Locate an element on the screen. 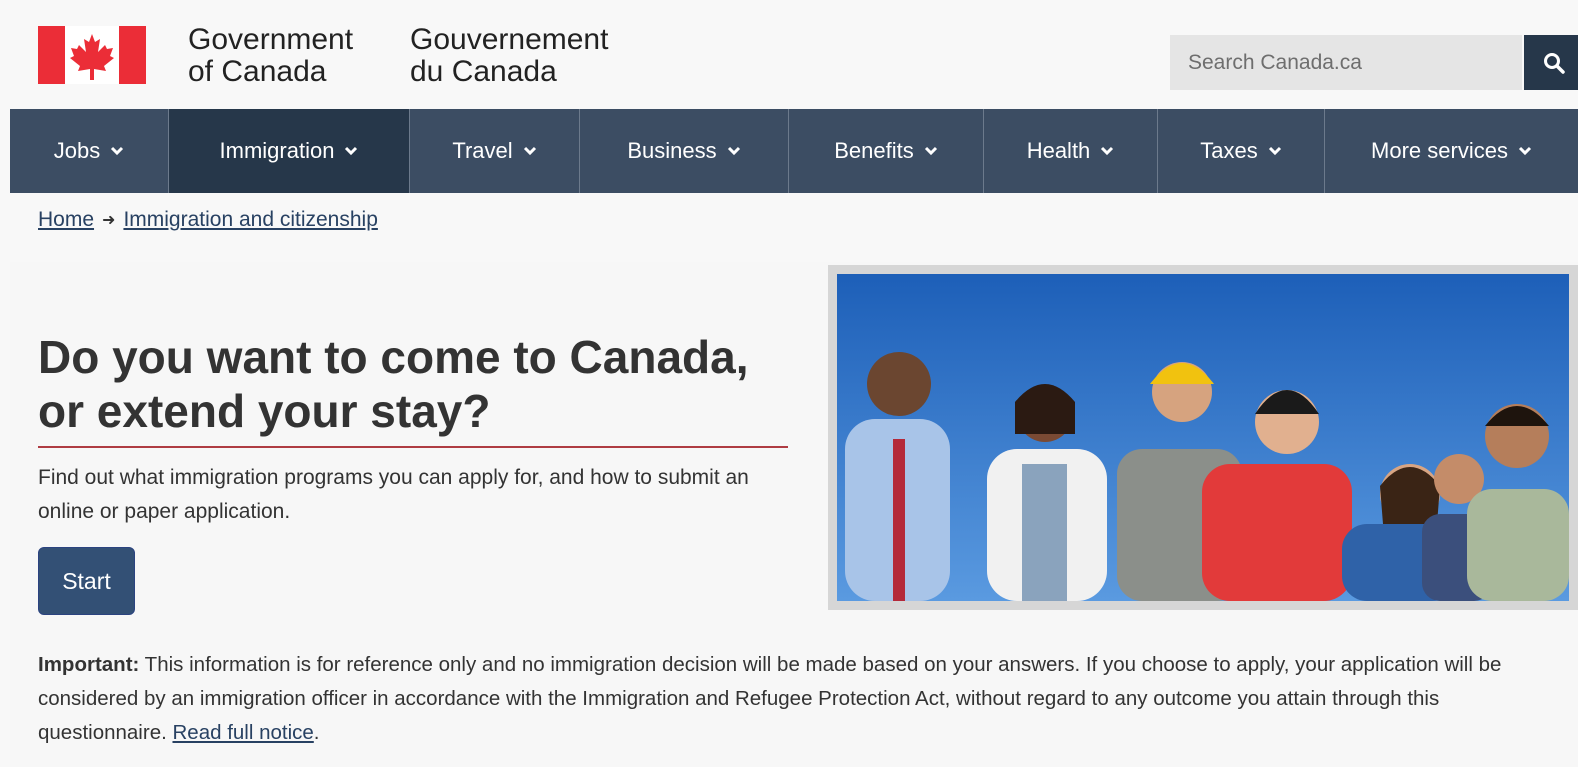 Image resolution: width=1578 pixels, height=767 pixels. wordmark-fr-line2: du Canada is located at coordinates (483, 71).